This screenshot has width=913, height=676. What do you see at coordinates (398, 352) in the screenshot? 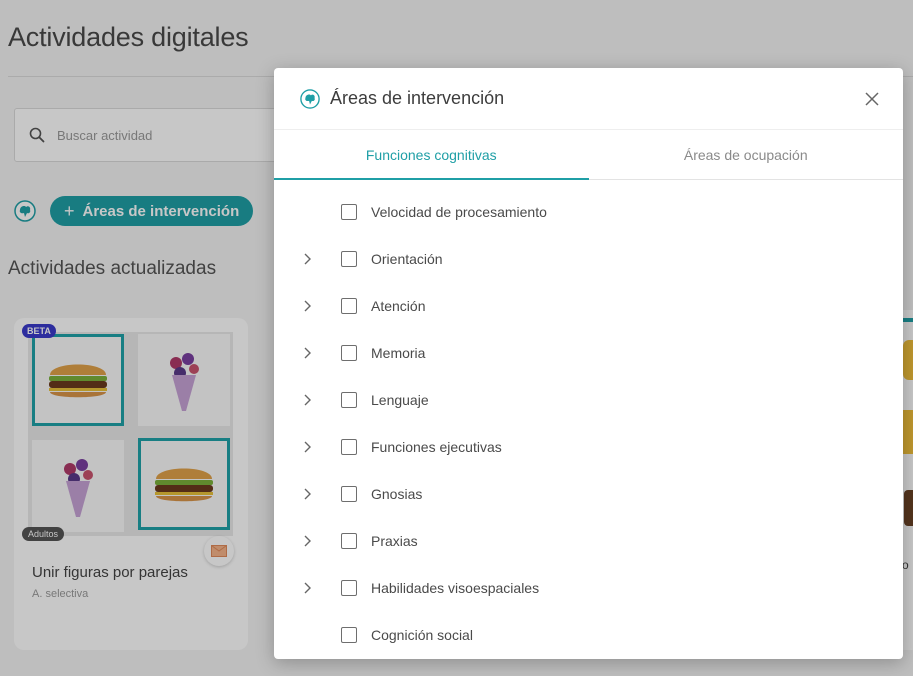
I see `list-item-label: Memoria` at bounding box center [398, 352].